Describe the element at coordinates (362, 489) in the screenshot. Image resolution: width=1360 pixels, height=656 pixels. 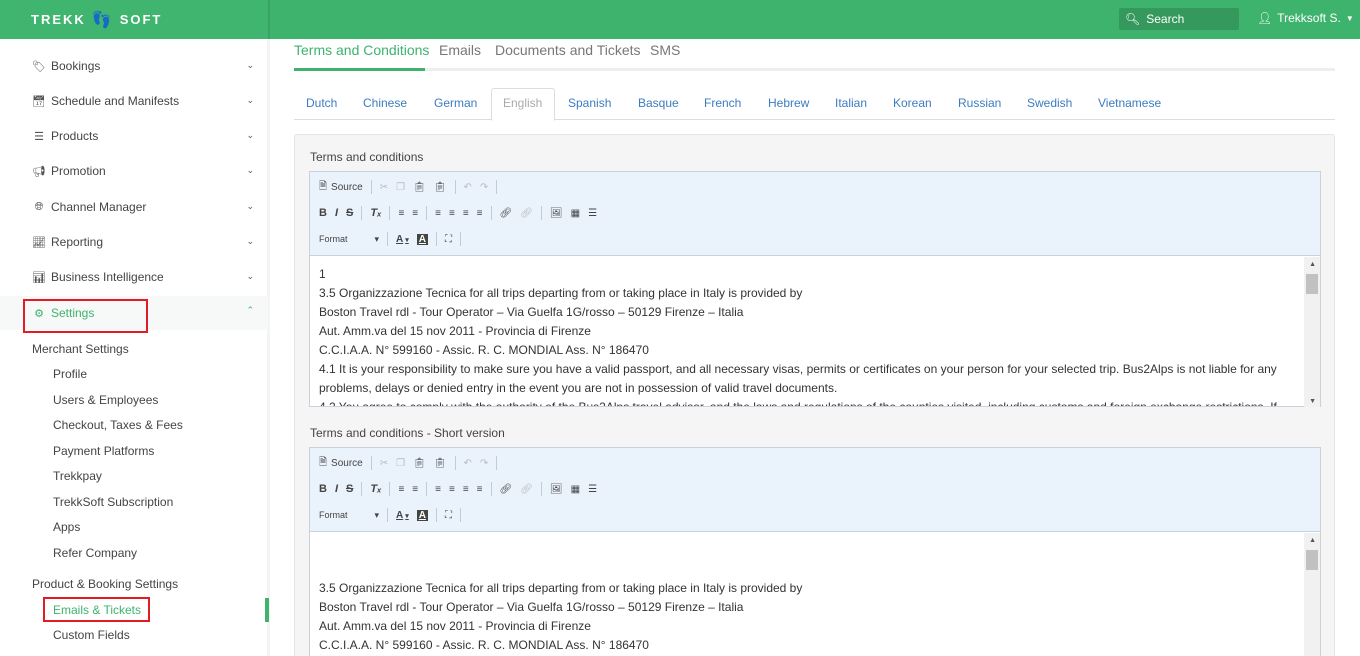
I see `toolbar-separator` at that location.